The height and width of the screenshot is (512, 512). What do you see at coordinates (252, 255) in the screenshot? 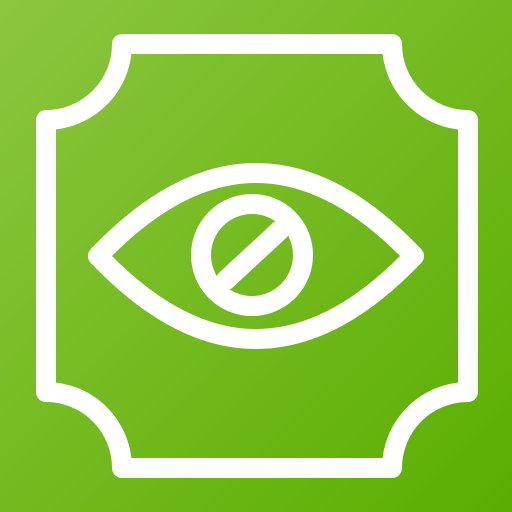
I see `blocked-pupil-icon` at bounding box center [252, 255].